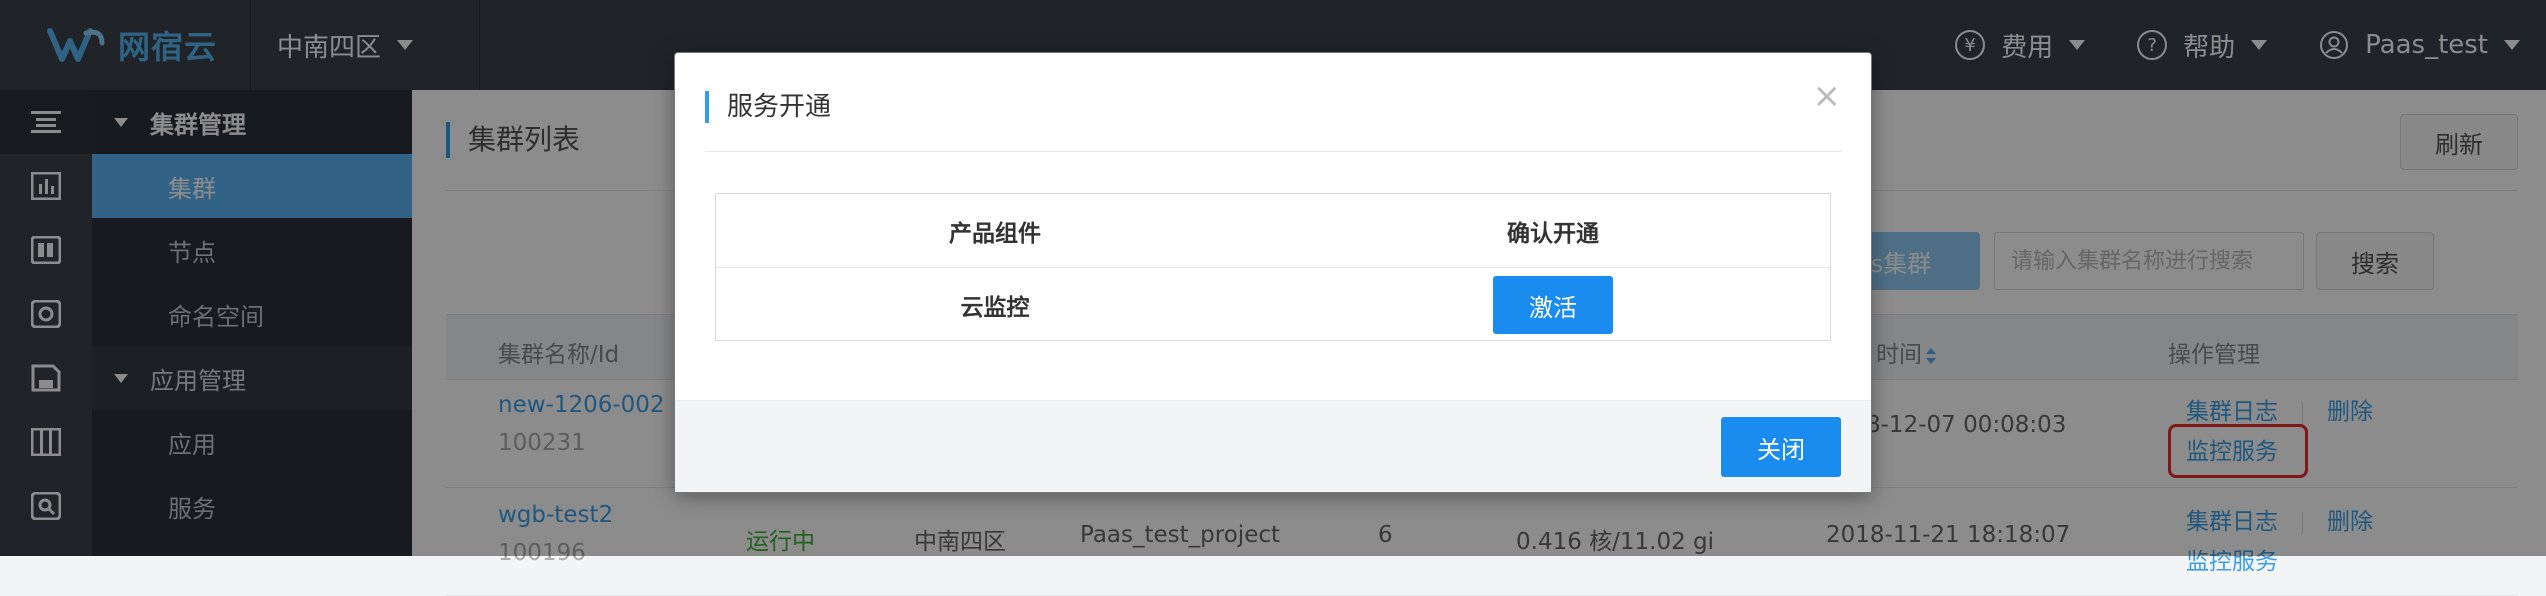  Describe the element at coordinates (1781, 447) in the screenshot. I see `close-button: 关闭` at that location.